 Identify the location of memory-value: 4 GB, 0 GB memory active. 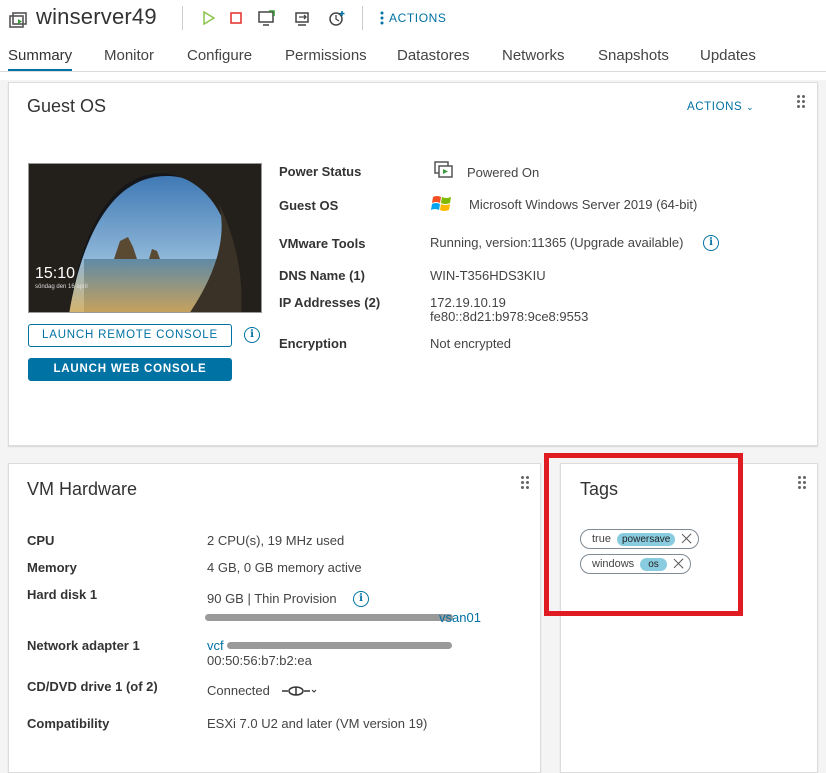
(284, 567).